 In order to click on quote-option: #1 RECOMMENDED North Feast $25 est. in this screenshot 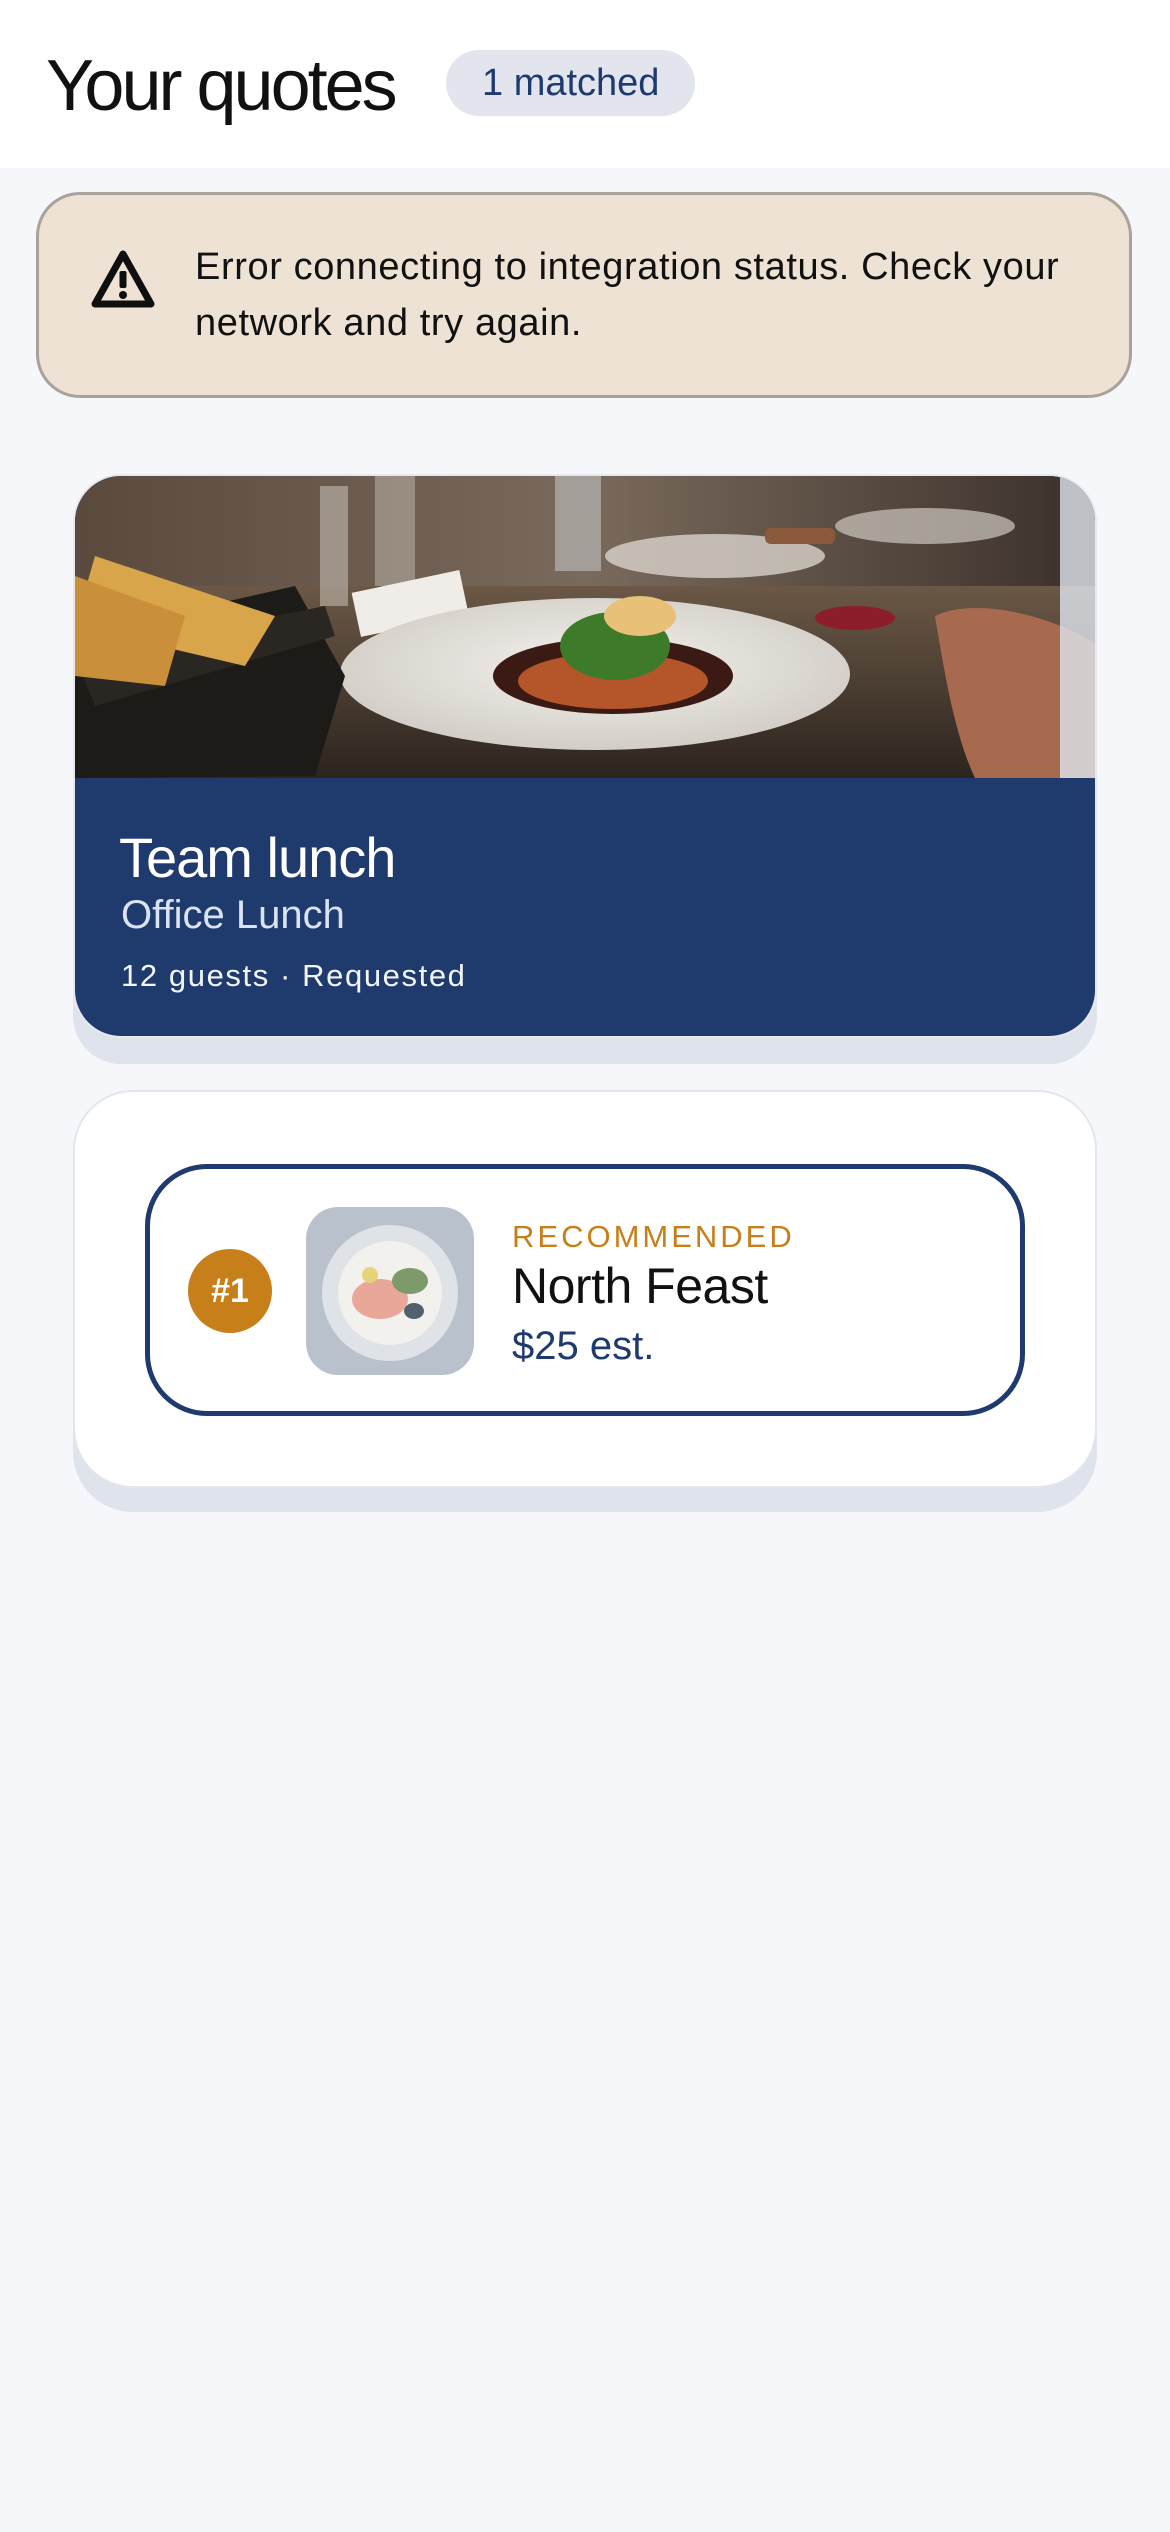, I will do `click(585, 1290)`.